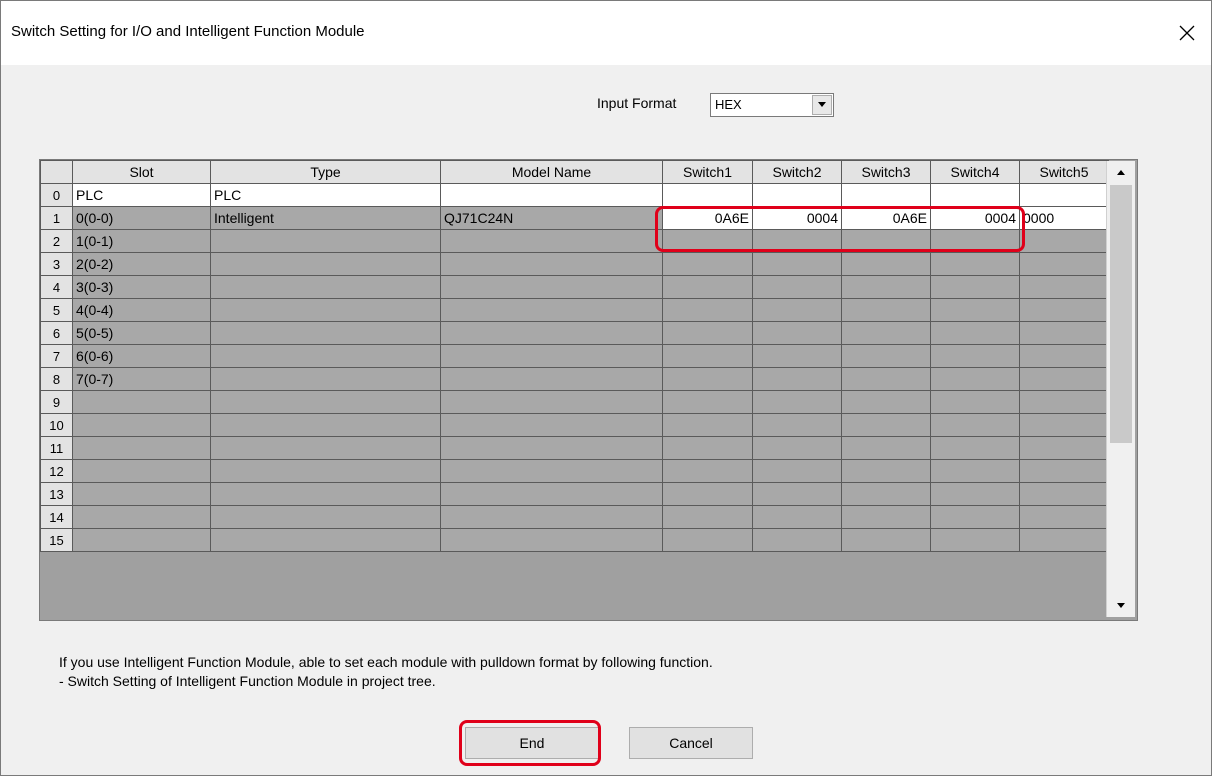  What do you see at coordinates (822, 105) in the screenshot?
I see `input-format-dropdown-button` at bounding box center [822, 105].